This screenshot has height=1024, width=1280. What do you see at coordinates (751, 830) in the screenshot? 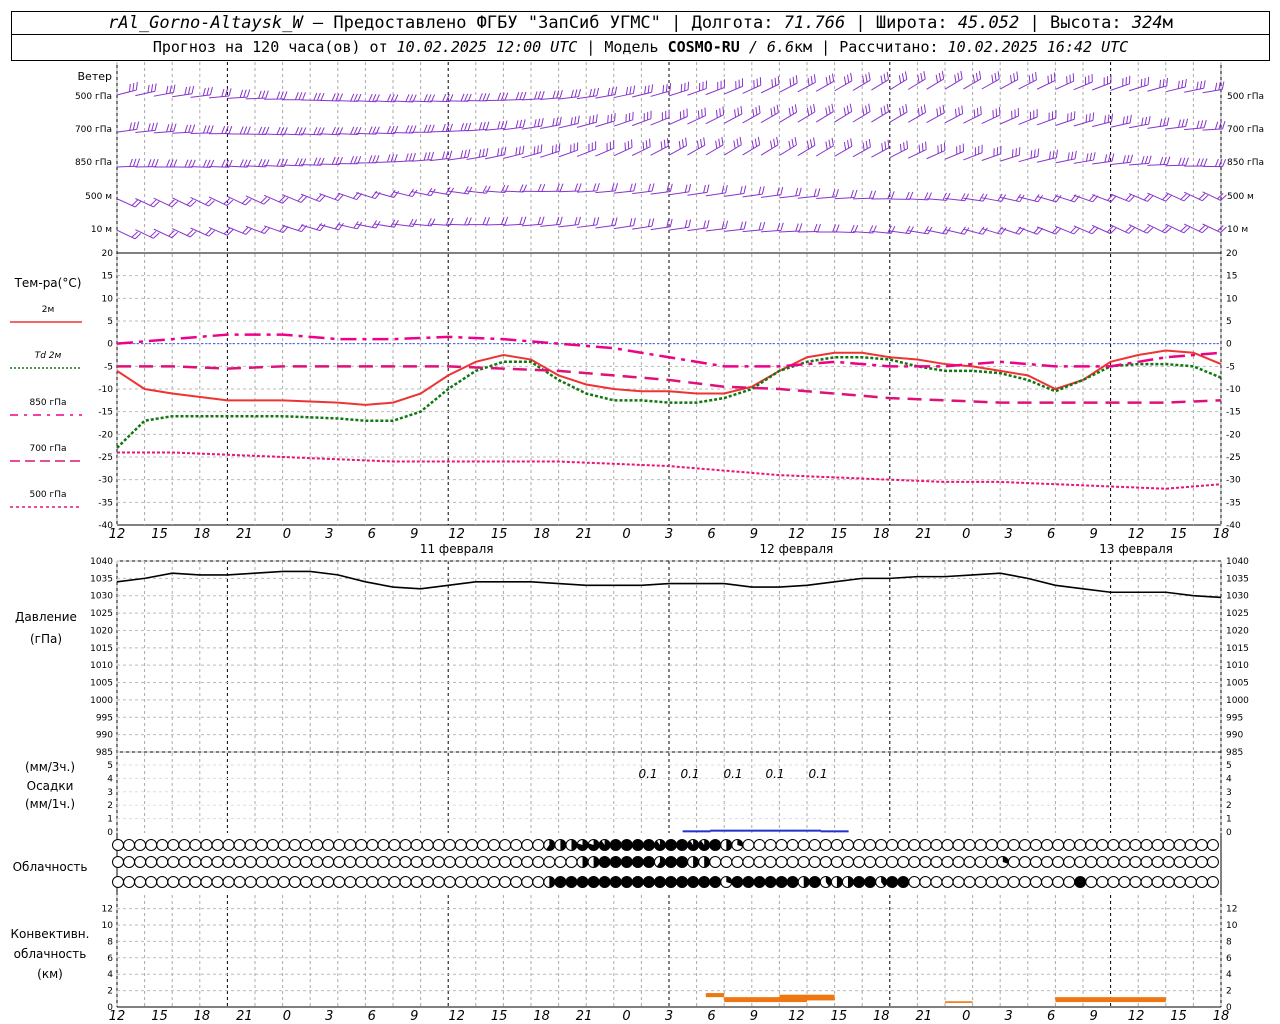
I see `precip-bar` at bounding box center [751, 830].